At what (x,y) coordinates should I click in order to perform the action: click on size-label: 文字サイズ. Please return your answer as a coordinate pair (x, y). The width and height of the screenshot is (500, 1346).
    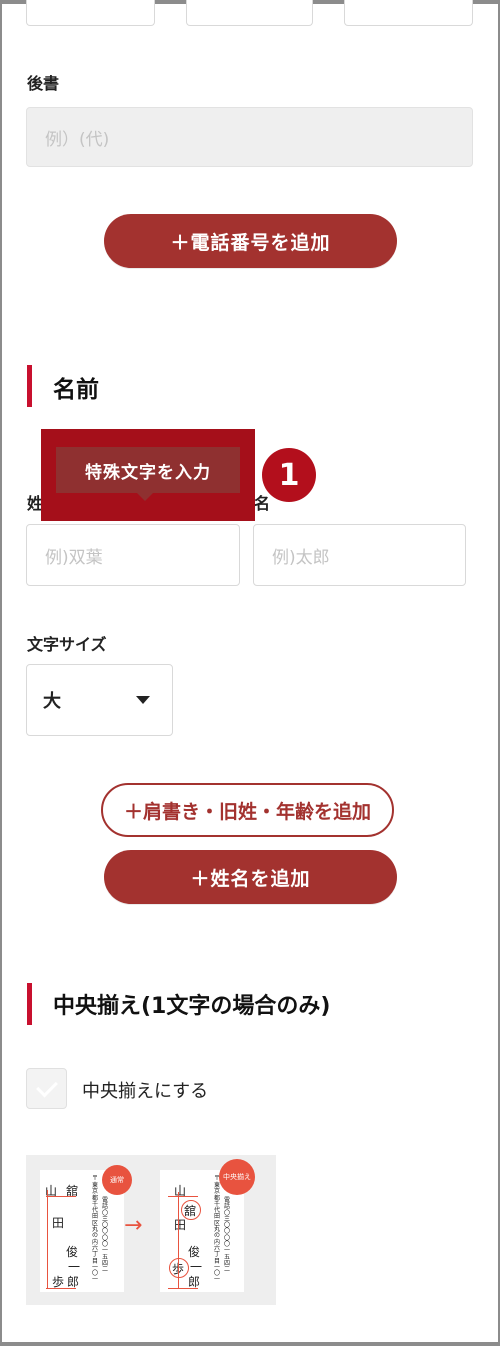
    Looking at the image, I should click on (67, 644).